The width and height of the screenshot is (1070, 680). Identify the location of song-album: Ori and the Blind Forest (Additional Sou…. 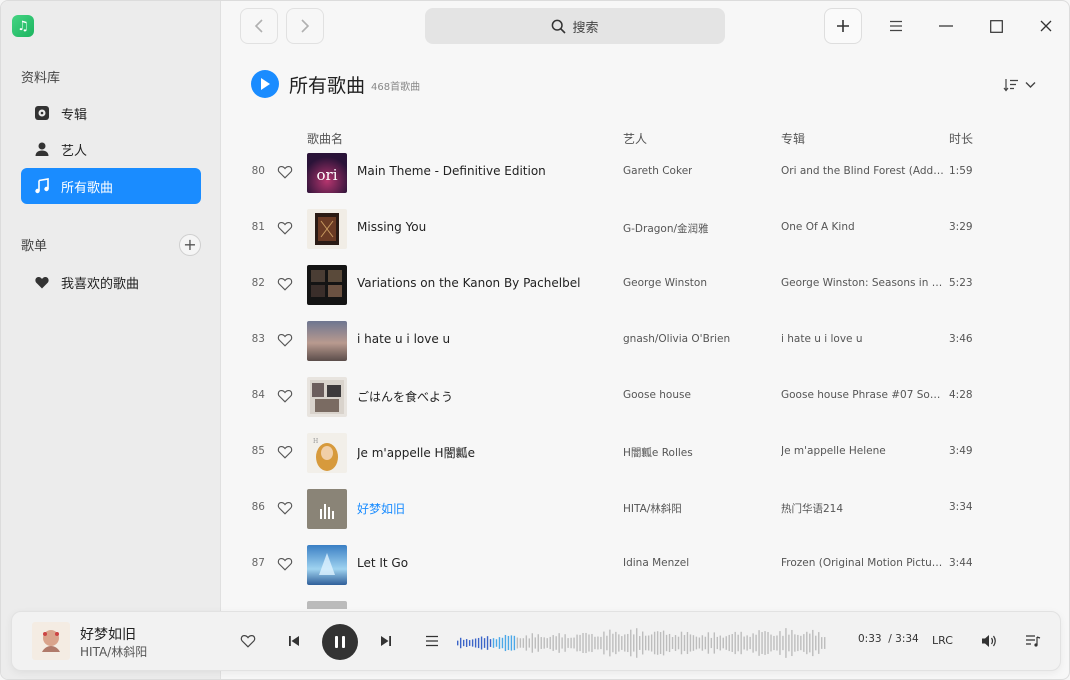
(863, 171).